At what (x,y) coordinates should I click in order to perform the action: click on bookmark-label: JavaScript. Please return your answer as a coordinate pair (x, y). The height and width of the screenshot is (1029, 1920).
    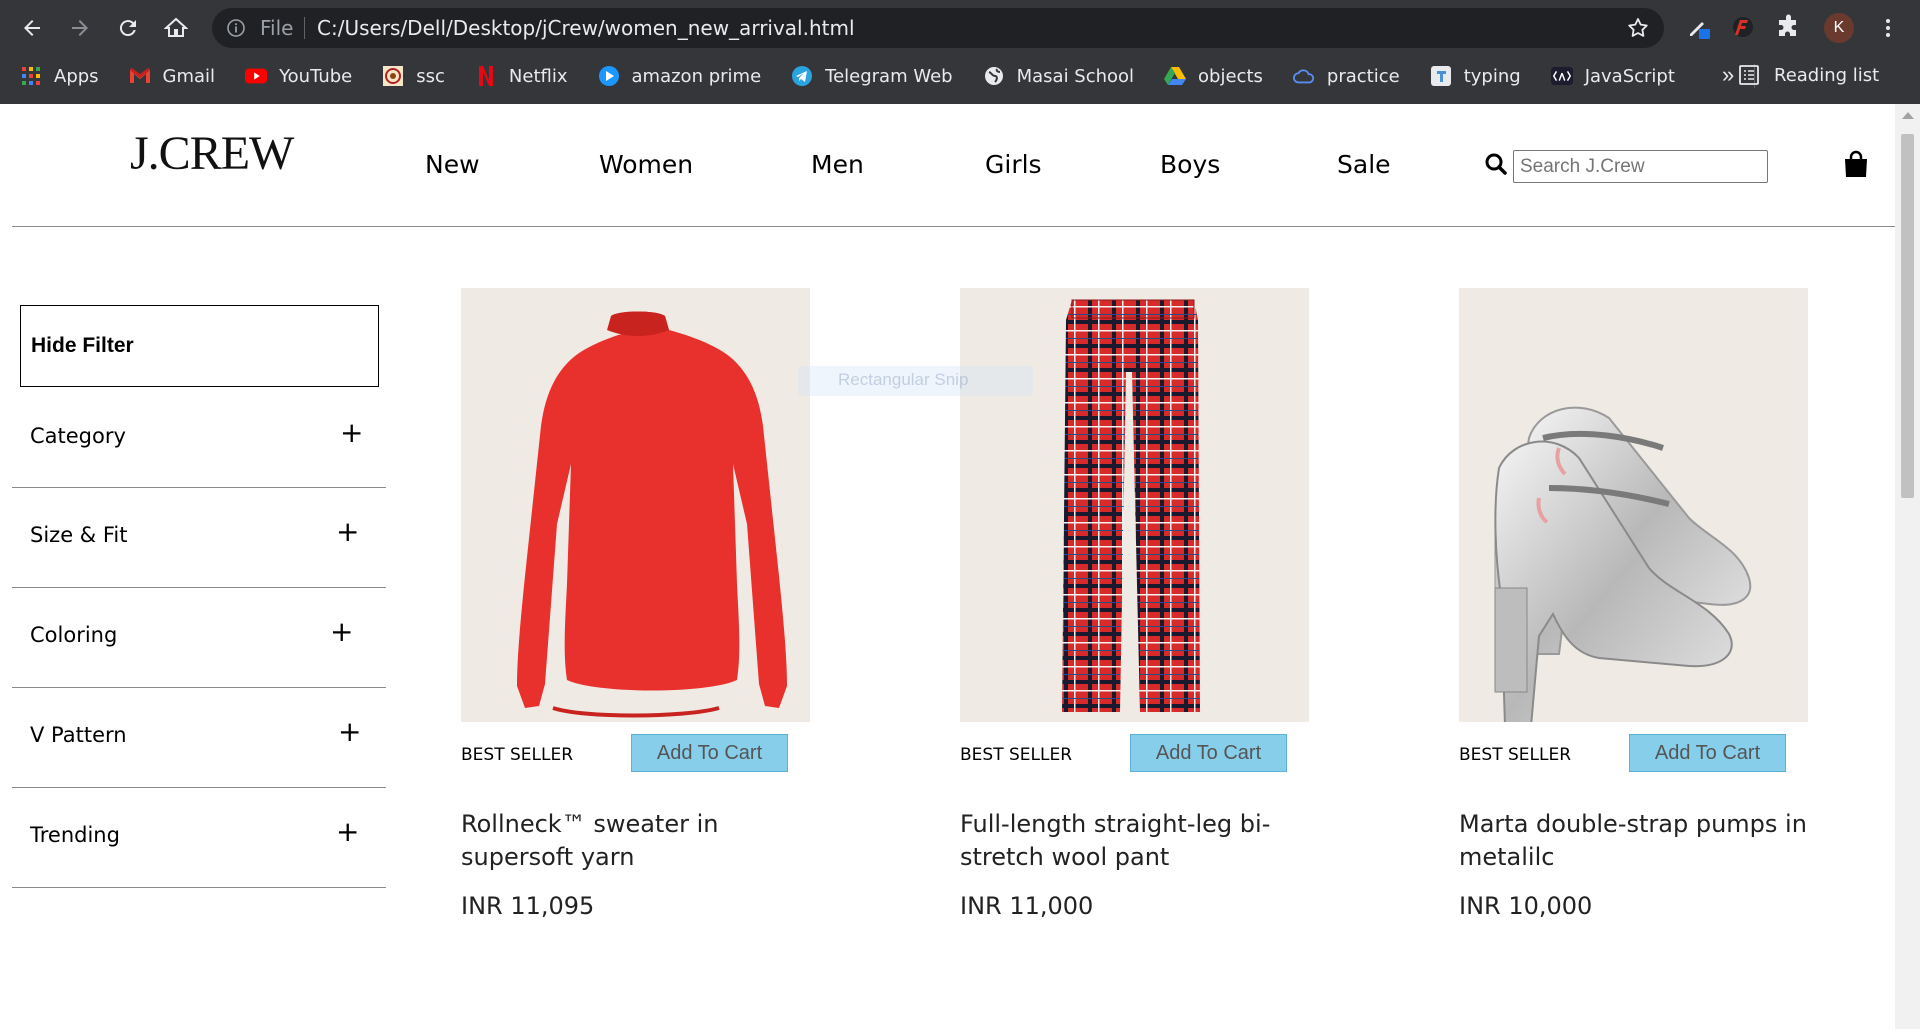
    Looking at the image, I should click on (1629, 76).